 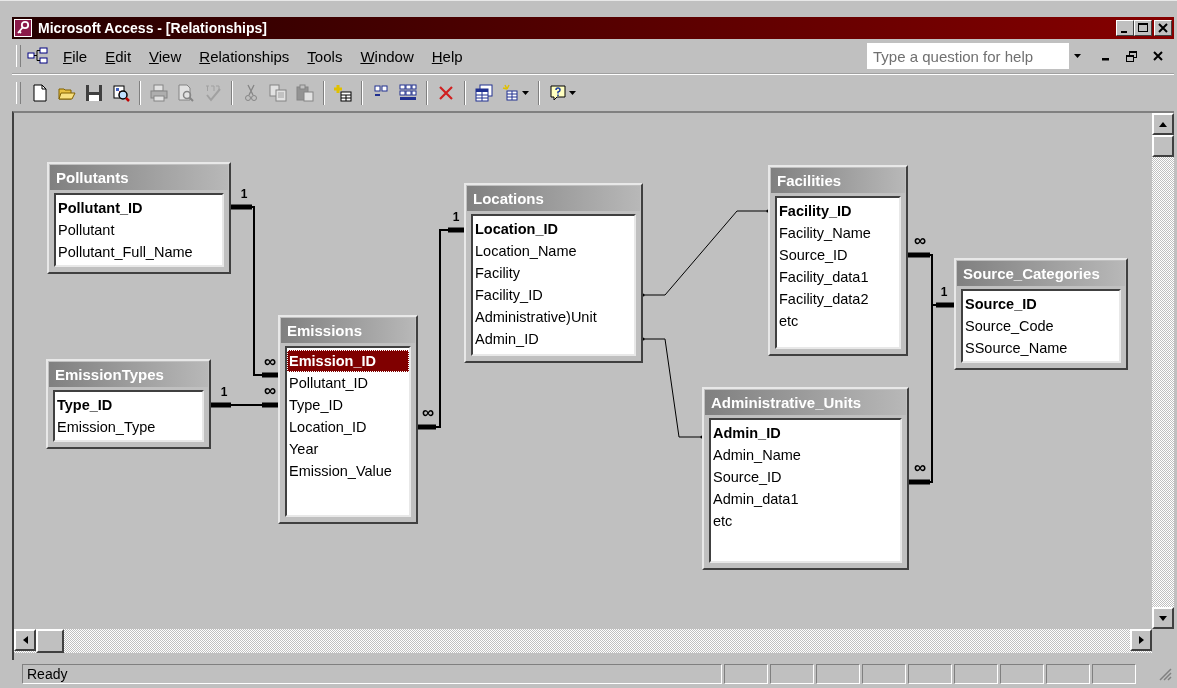 I want to click on page-icon, so click(x=40, y=93).